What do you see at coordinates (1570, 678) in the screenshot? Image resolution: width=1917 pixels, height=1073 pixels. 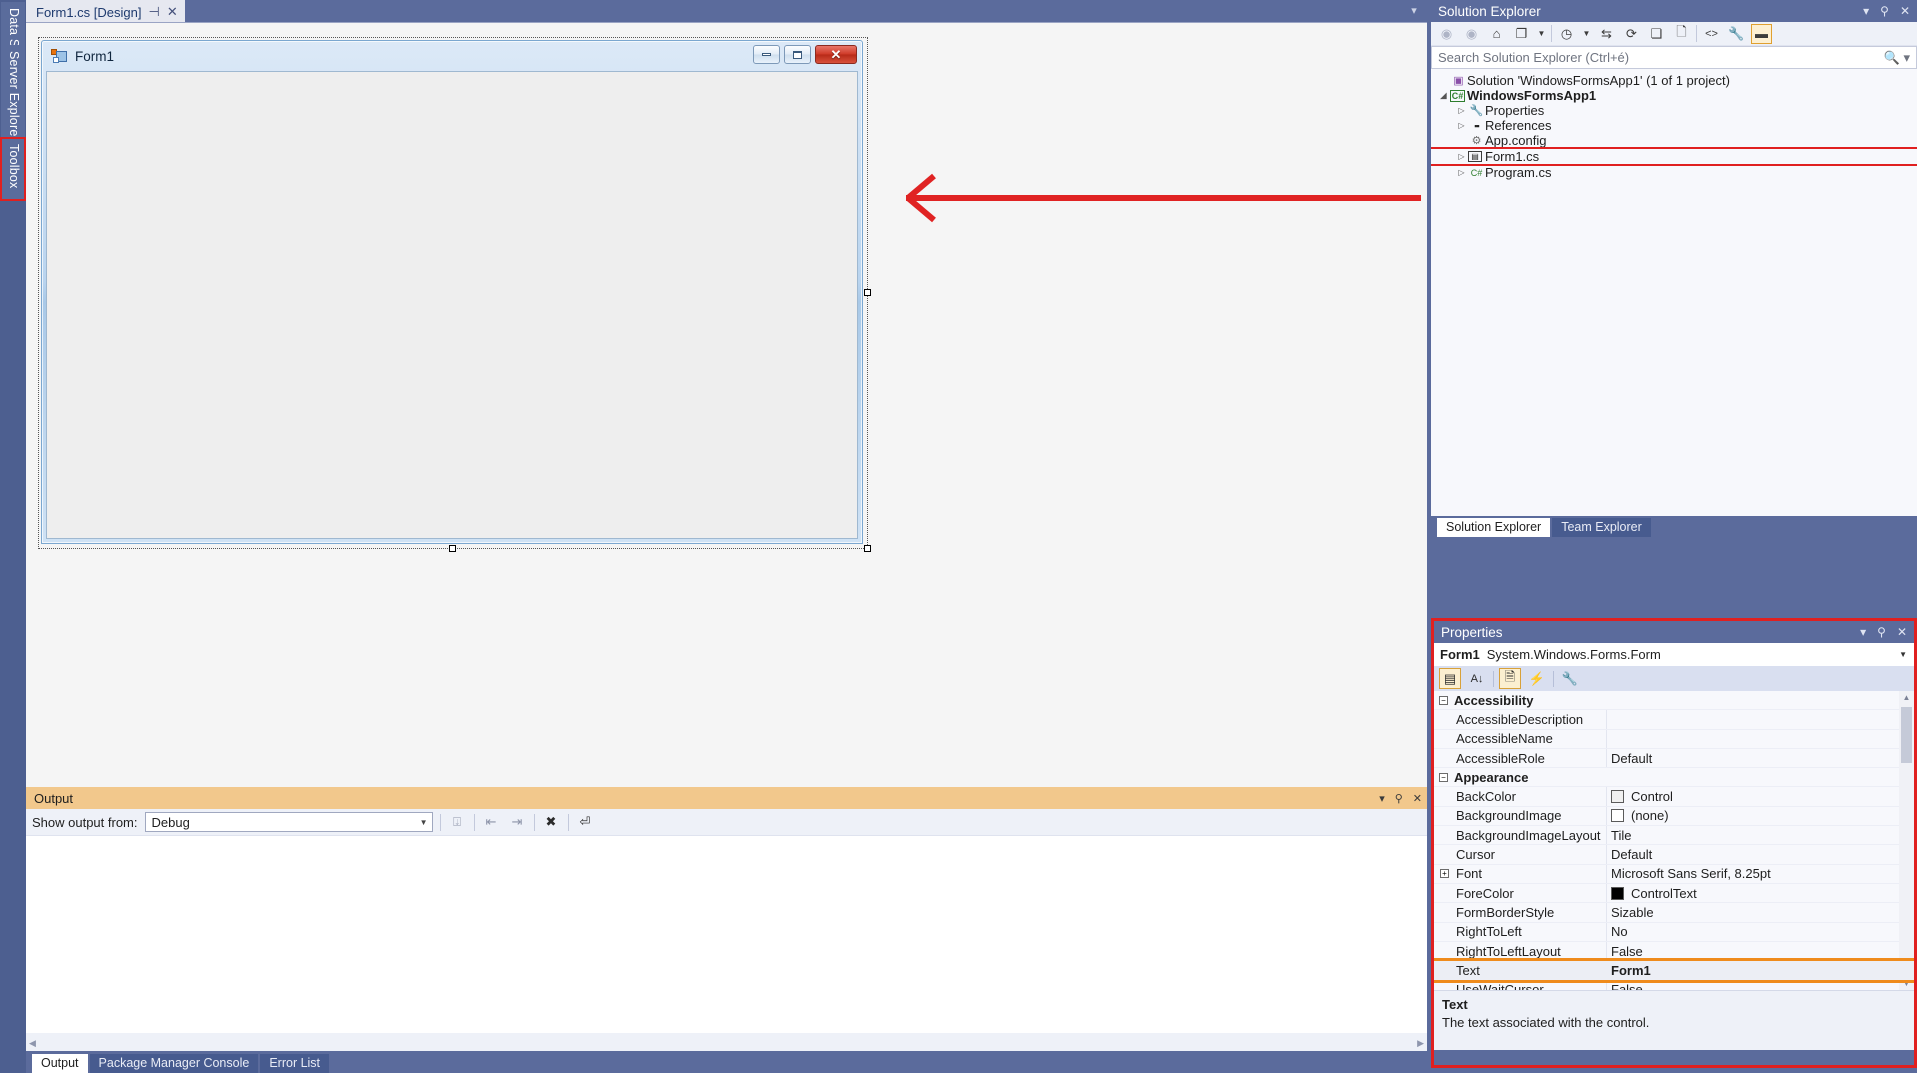 I see `property-pages-icon: 🔧` at bounding box center [1570, 678].